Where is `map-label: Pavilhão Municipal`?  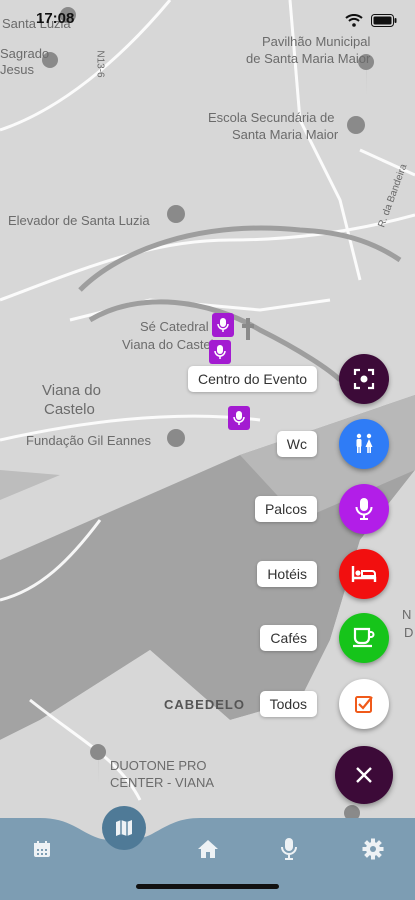 map-label: Pavilhão Municipal is located at coordinates (316, 41).